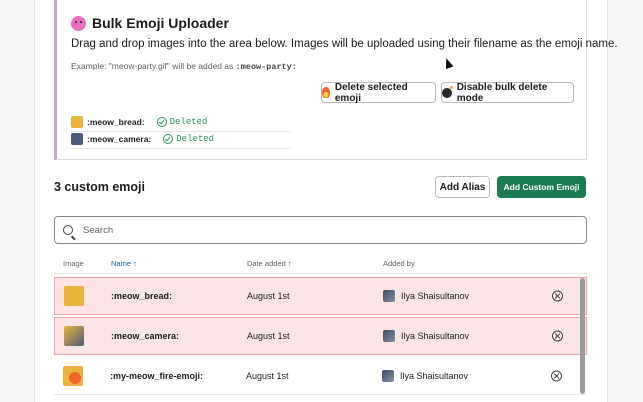 The height and width of the screenshot is (402, 643). I want to click on meow-camera-icon, so click(77, 139).